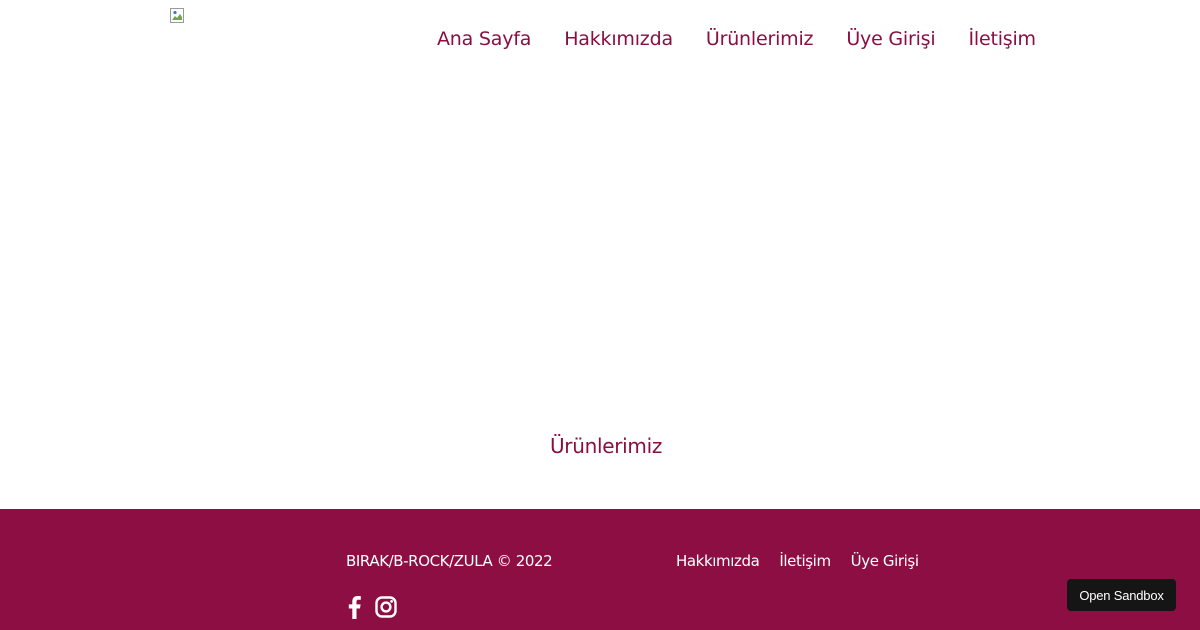 This screenshot has width=1200, height=630. What do you see at coordinates (449, 561) in the screenshot?
I see `copyright-text: BIRAK/B-ROCK/ZULA © 2022` at bounding box center [449, 561].